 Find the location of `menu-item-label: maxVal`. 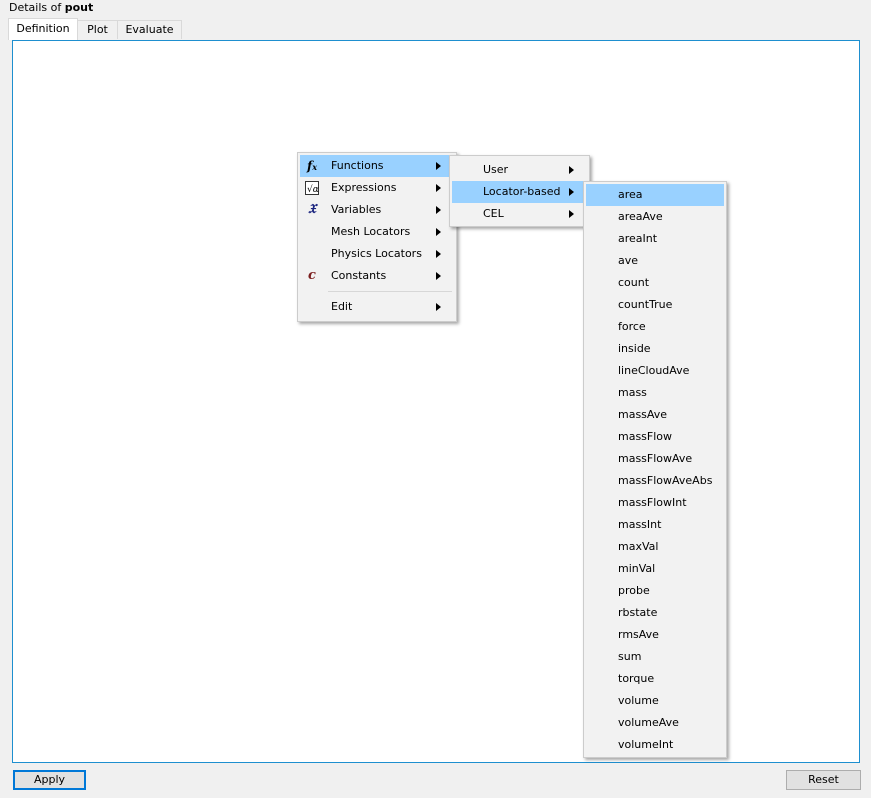

menu-item-label: maxVal is located at coordinates (638, 546).